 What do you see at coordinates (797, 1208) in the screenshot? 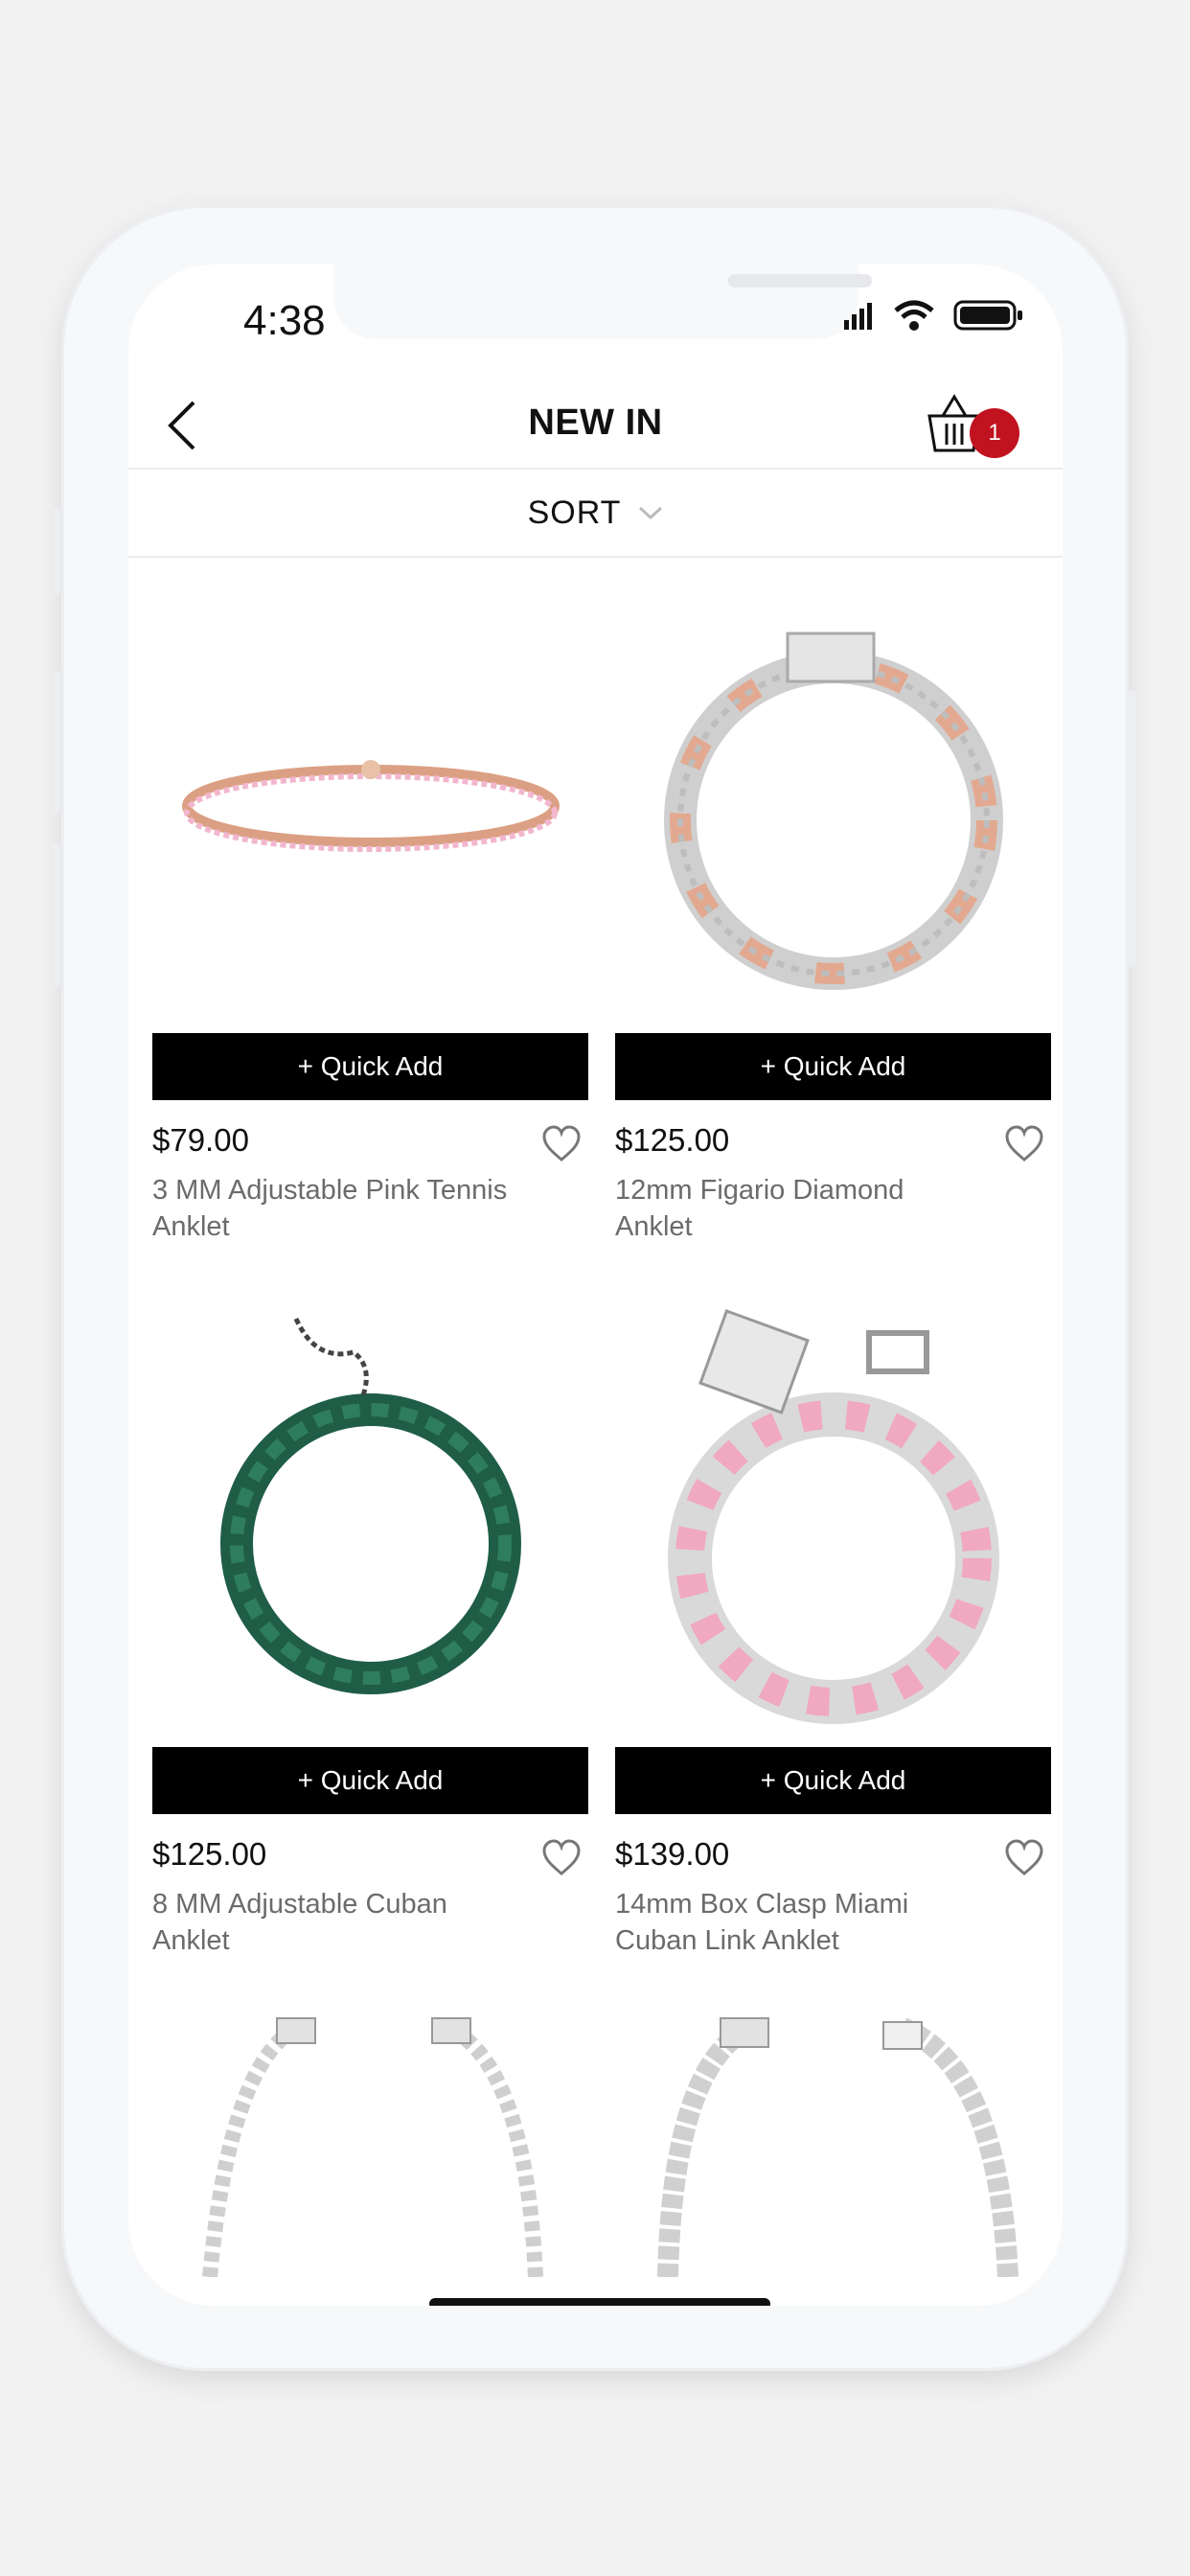
I see `product-name: 12mm Figario Diamond Anklet` at bounding box center [797, 1208].